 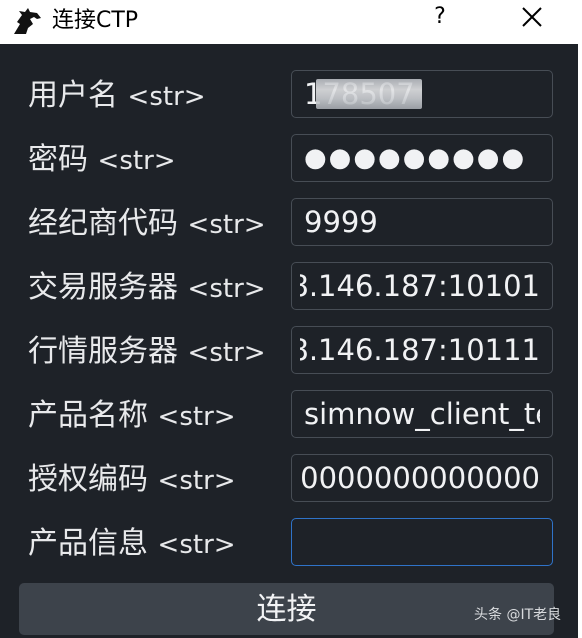 I want to click on close-button, so click(x=532, y=18).